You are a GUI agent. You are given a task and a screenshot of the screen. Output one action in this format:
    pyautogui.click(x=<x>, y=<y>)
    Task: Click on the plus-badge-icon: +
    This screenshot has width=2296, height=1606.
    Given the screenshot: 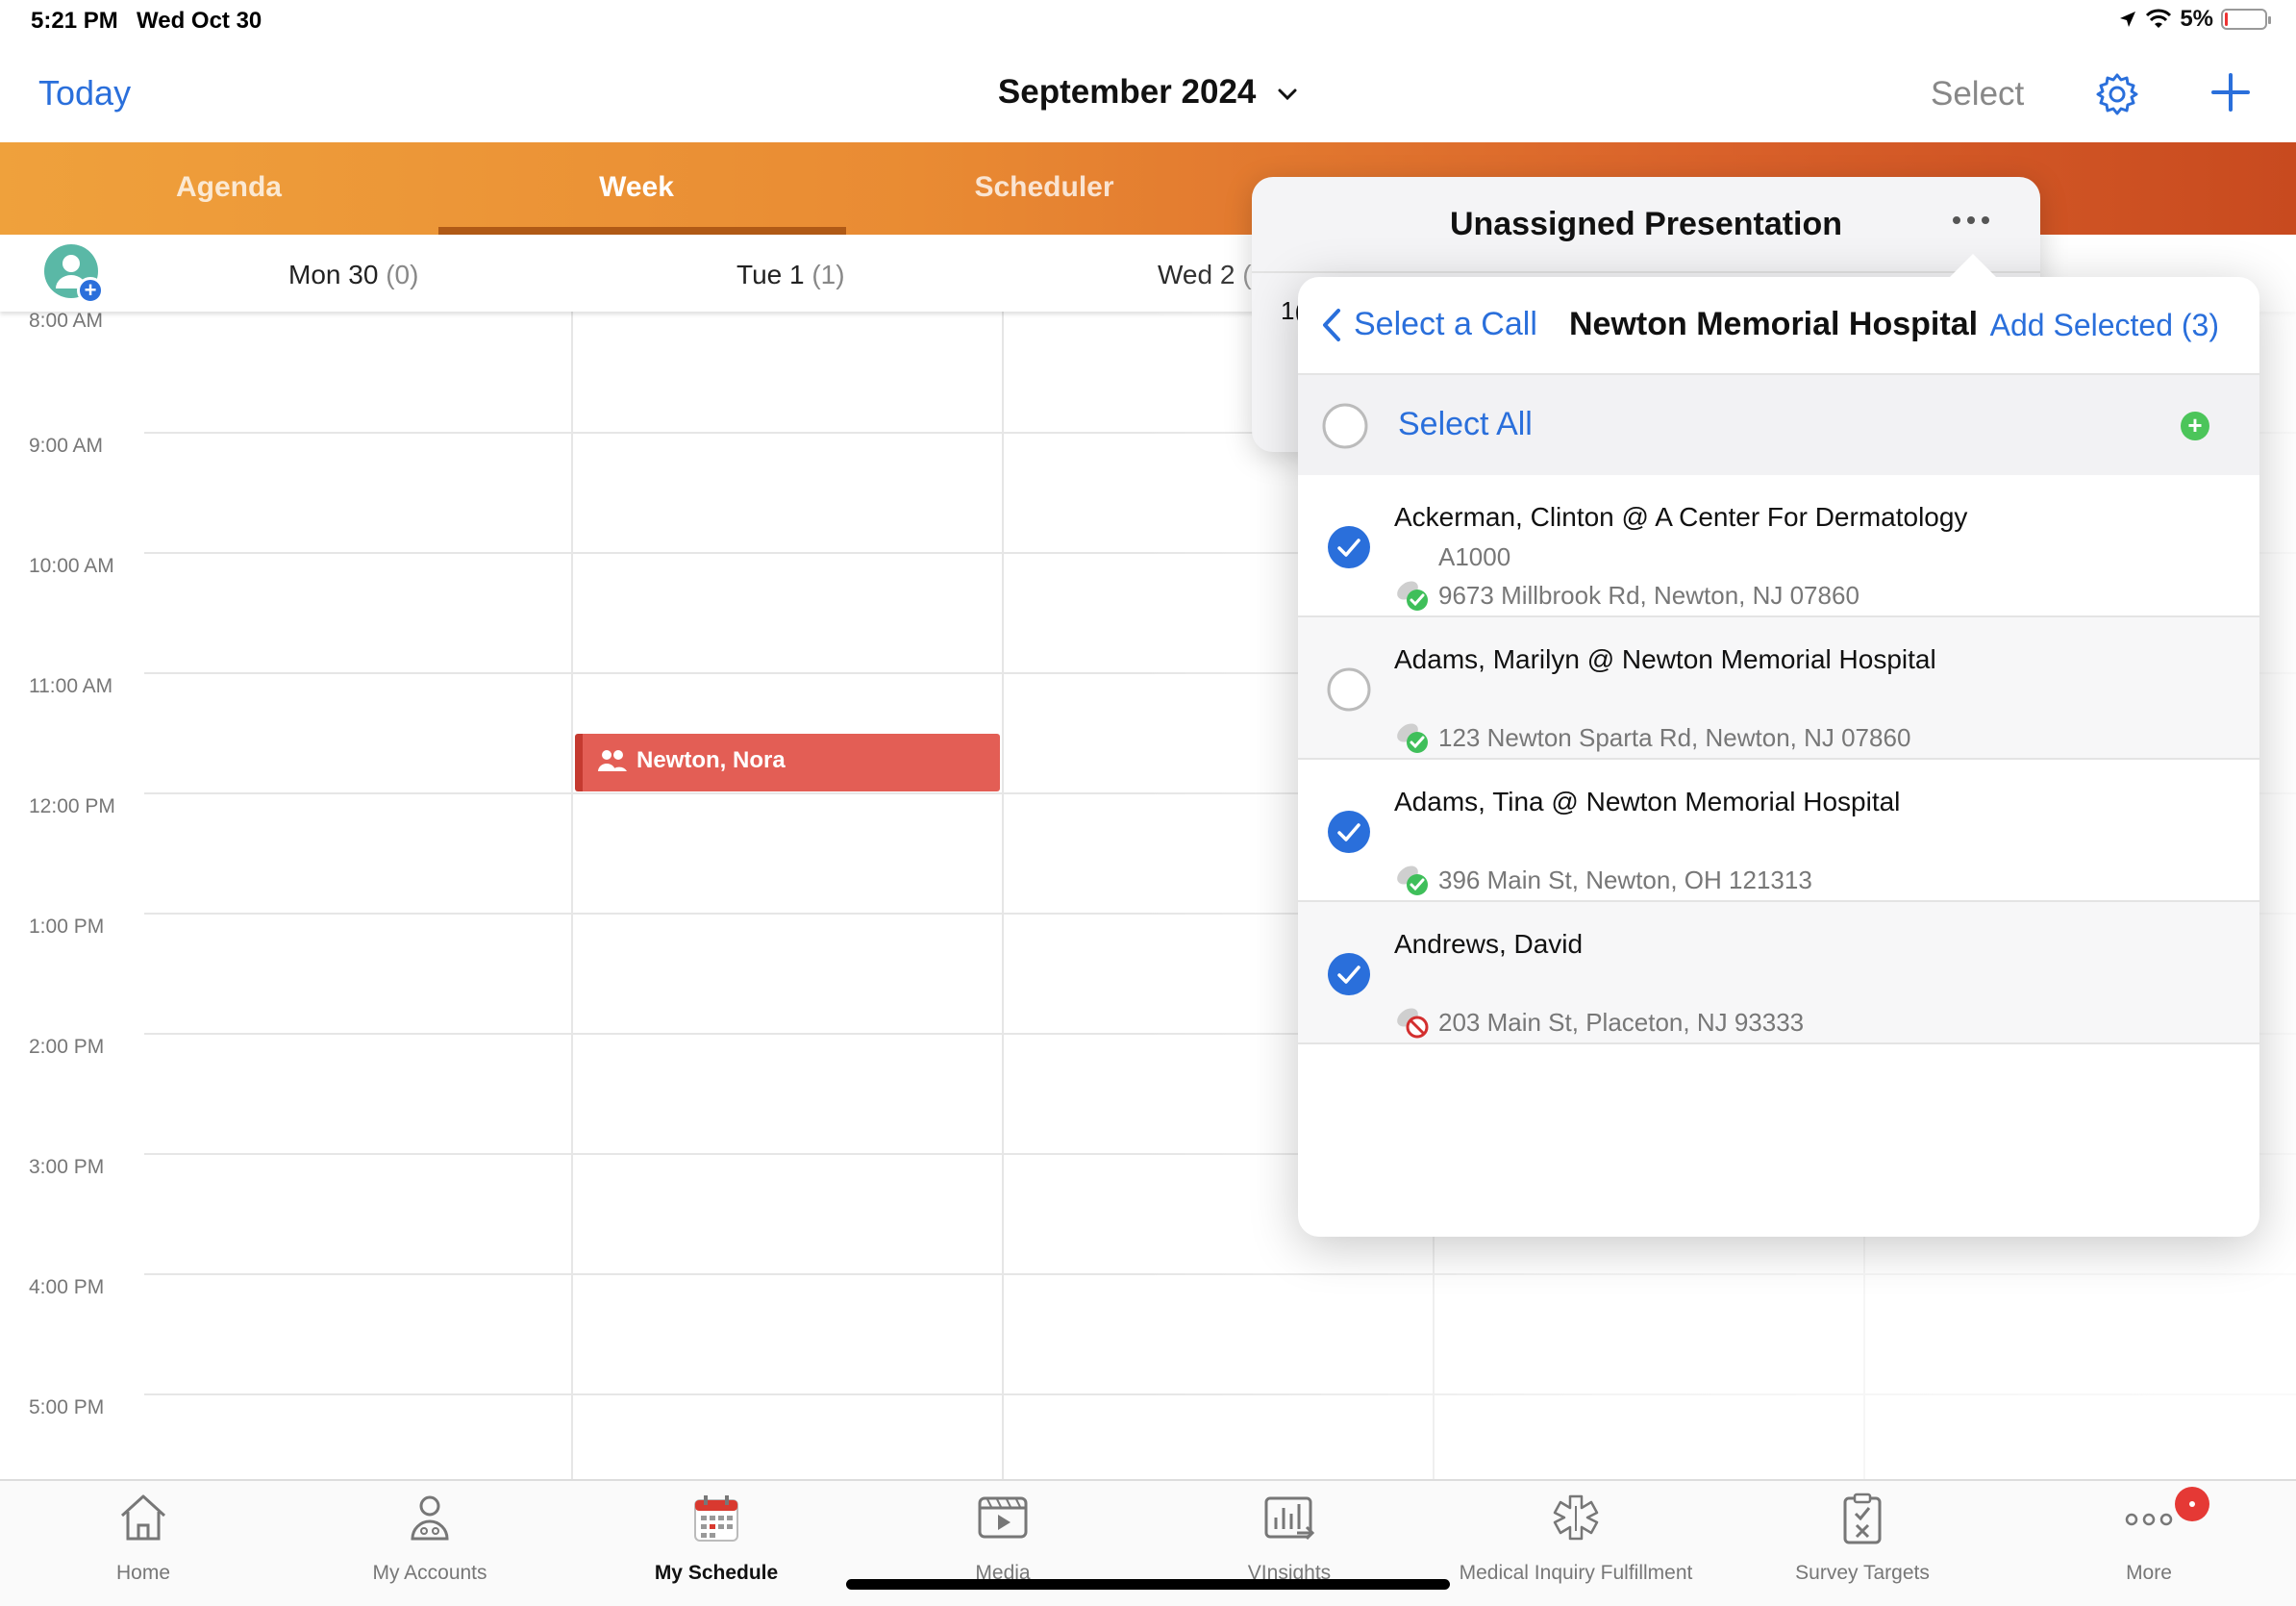 What is the action you would take?
    pyautogui.click(x=90, y=290)
    